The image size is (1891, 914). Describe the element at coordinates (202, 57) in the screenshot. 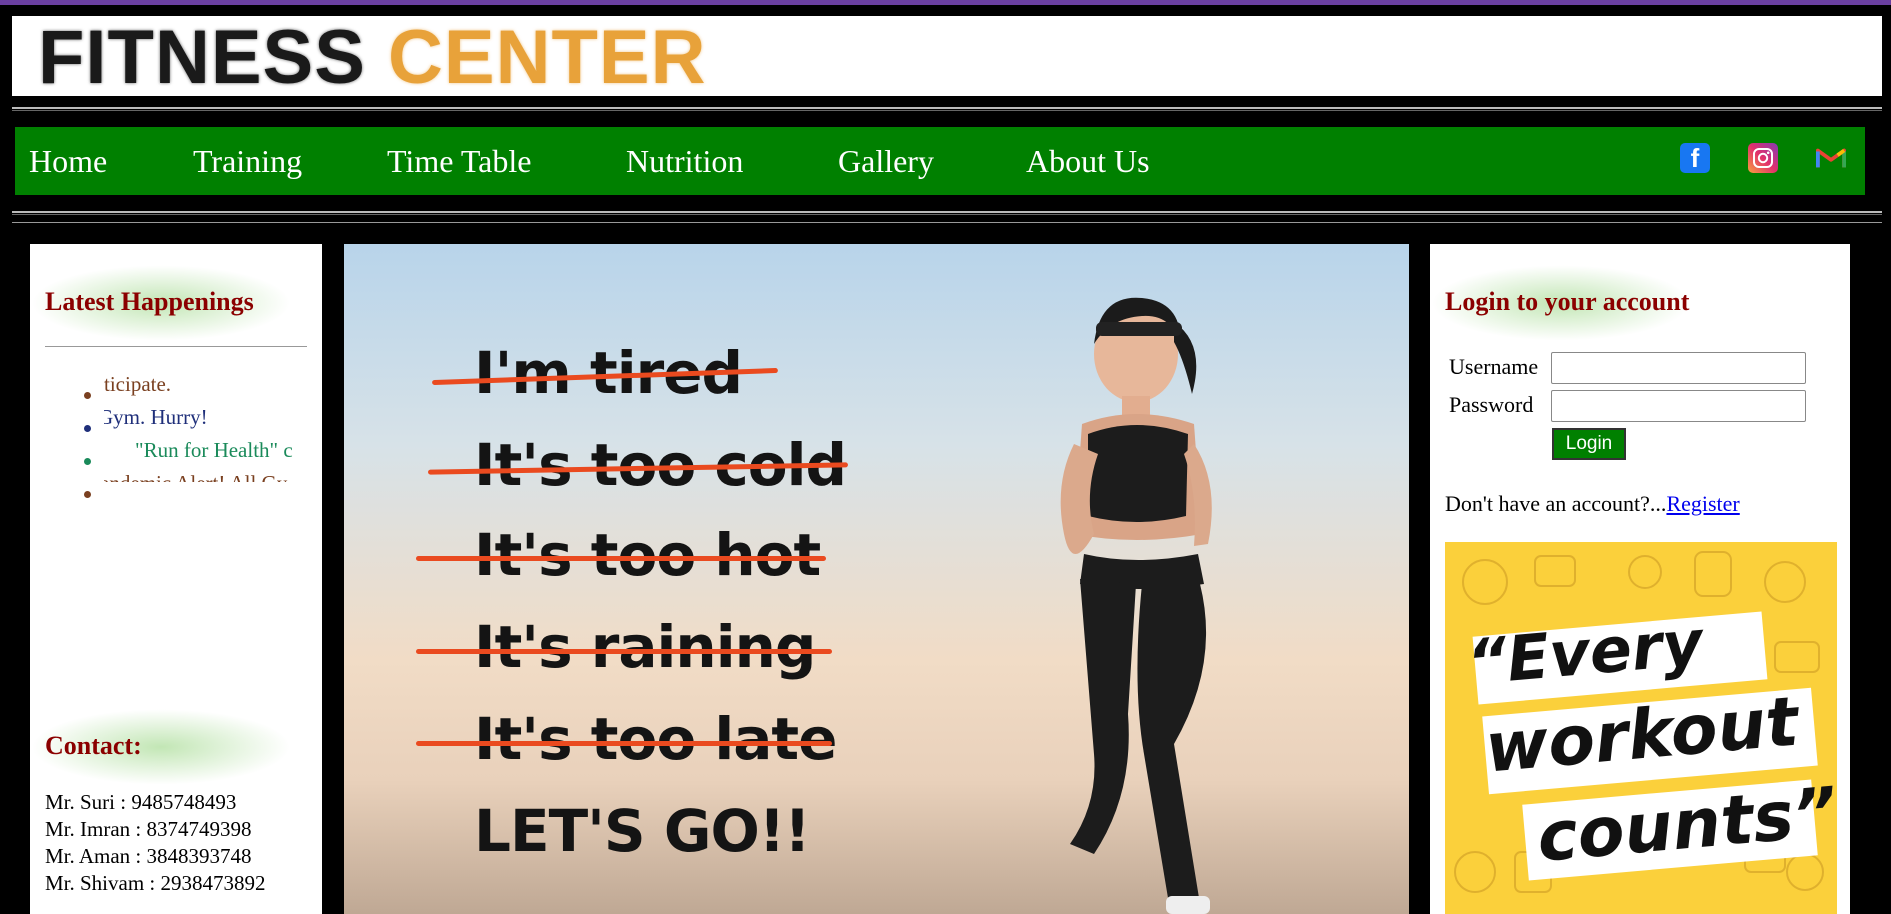

I see `logo-text-fitness: FITNESS` at that location.